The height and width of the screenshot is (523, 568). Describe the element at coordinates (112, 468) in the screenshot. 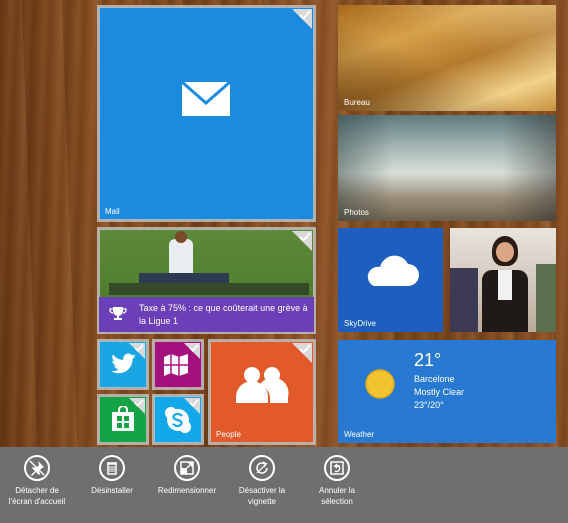

I see `trash-icon` at that location.